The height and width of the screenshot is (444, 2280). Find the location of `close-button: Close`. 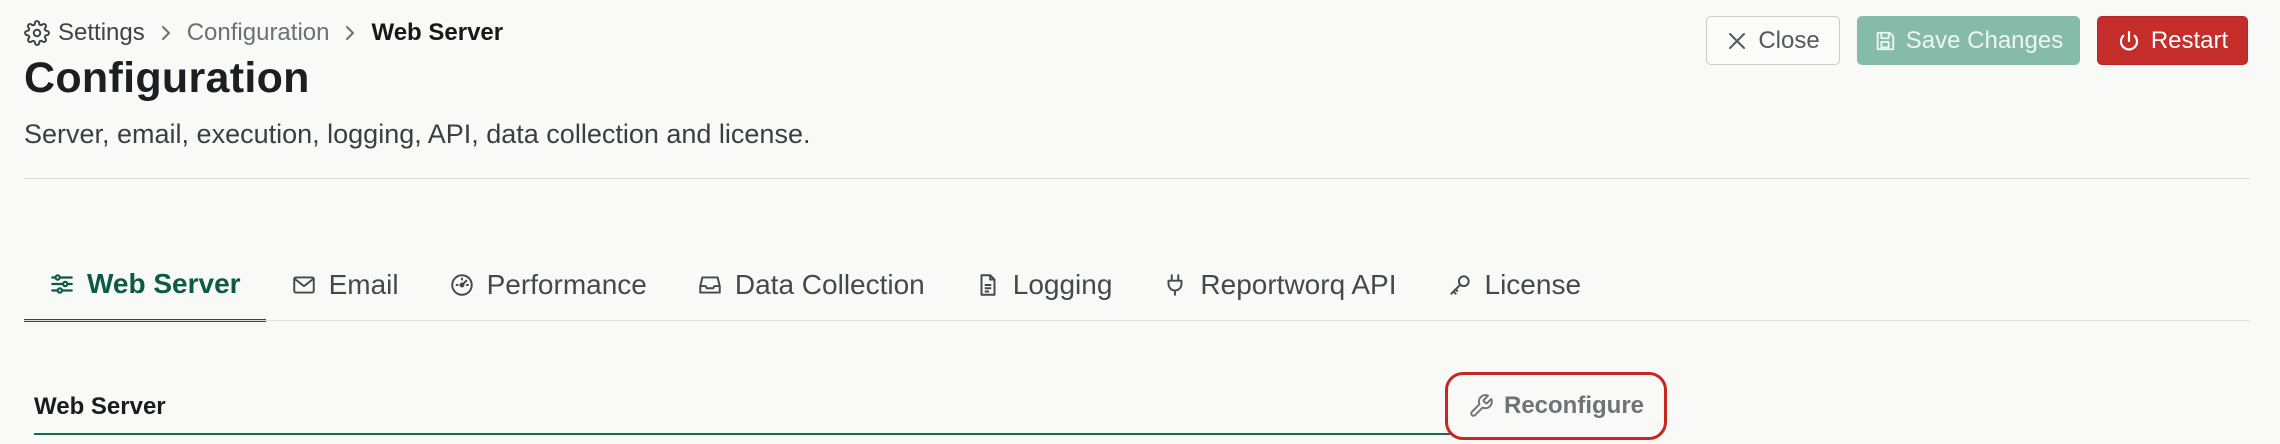

close-button: Close is located at coordinates (1773, 40).